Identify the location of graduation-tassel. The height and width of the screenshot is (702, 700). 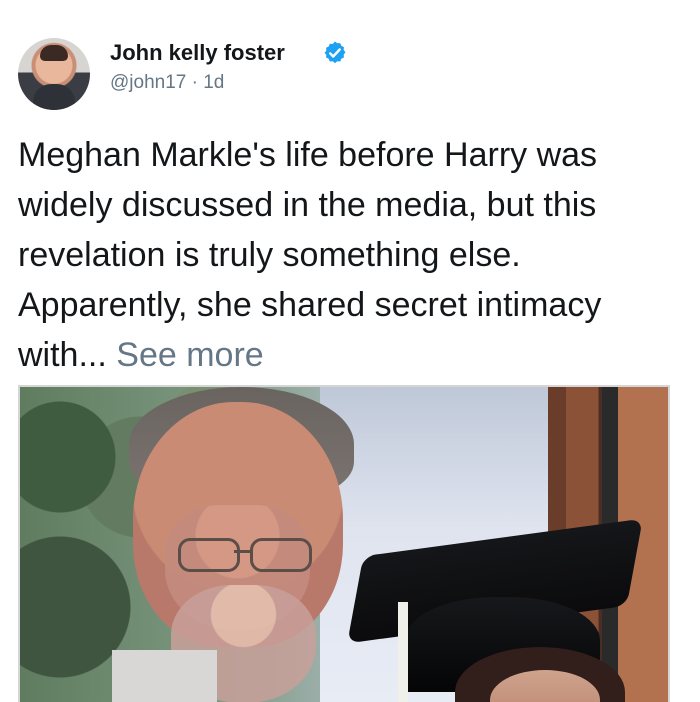
(403, 652).